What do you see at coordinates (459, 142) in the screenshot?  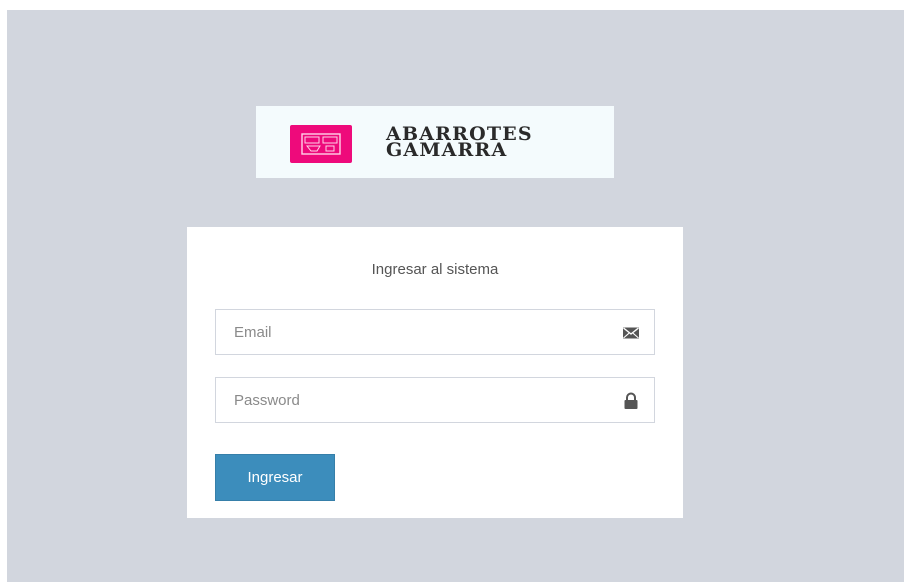 I see `brand-name: ABARROTES GAMARRA` at bounding box center [459, 142].